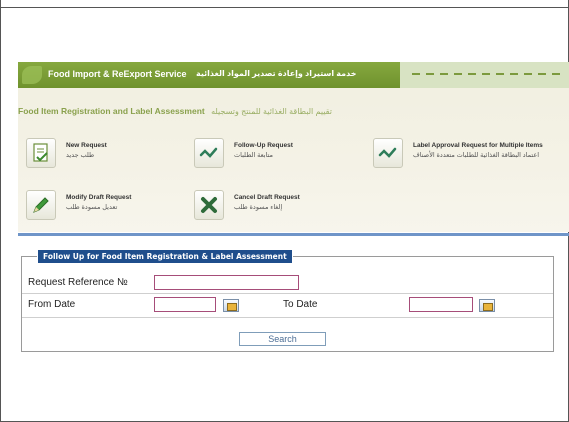 The image size is (569, 422). Describe the element at coordinates (80, 155) in the screenshot. I see `new-request-label-ar: طلب جديد` at that location.